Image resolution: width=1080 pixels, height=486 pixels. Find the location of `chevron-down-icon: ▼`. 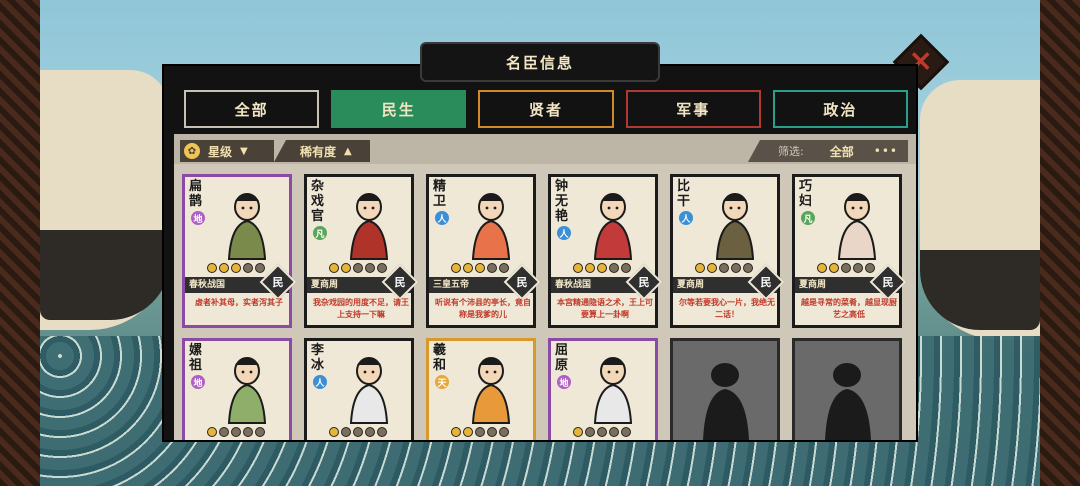

chevron-down-icon: ▼ is located at coordinates (244, 151).